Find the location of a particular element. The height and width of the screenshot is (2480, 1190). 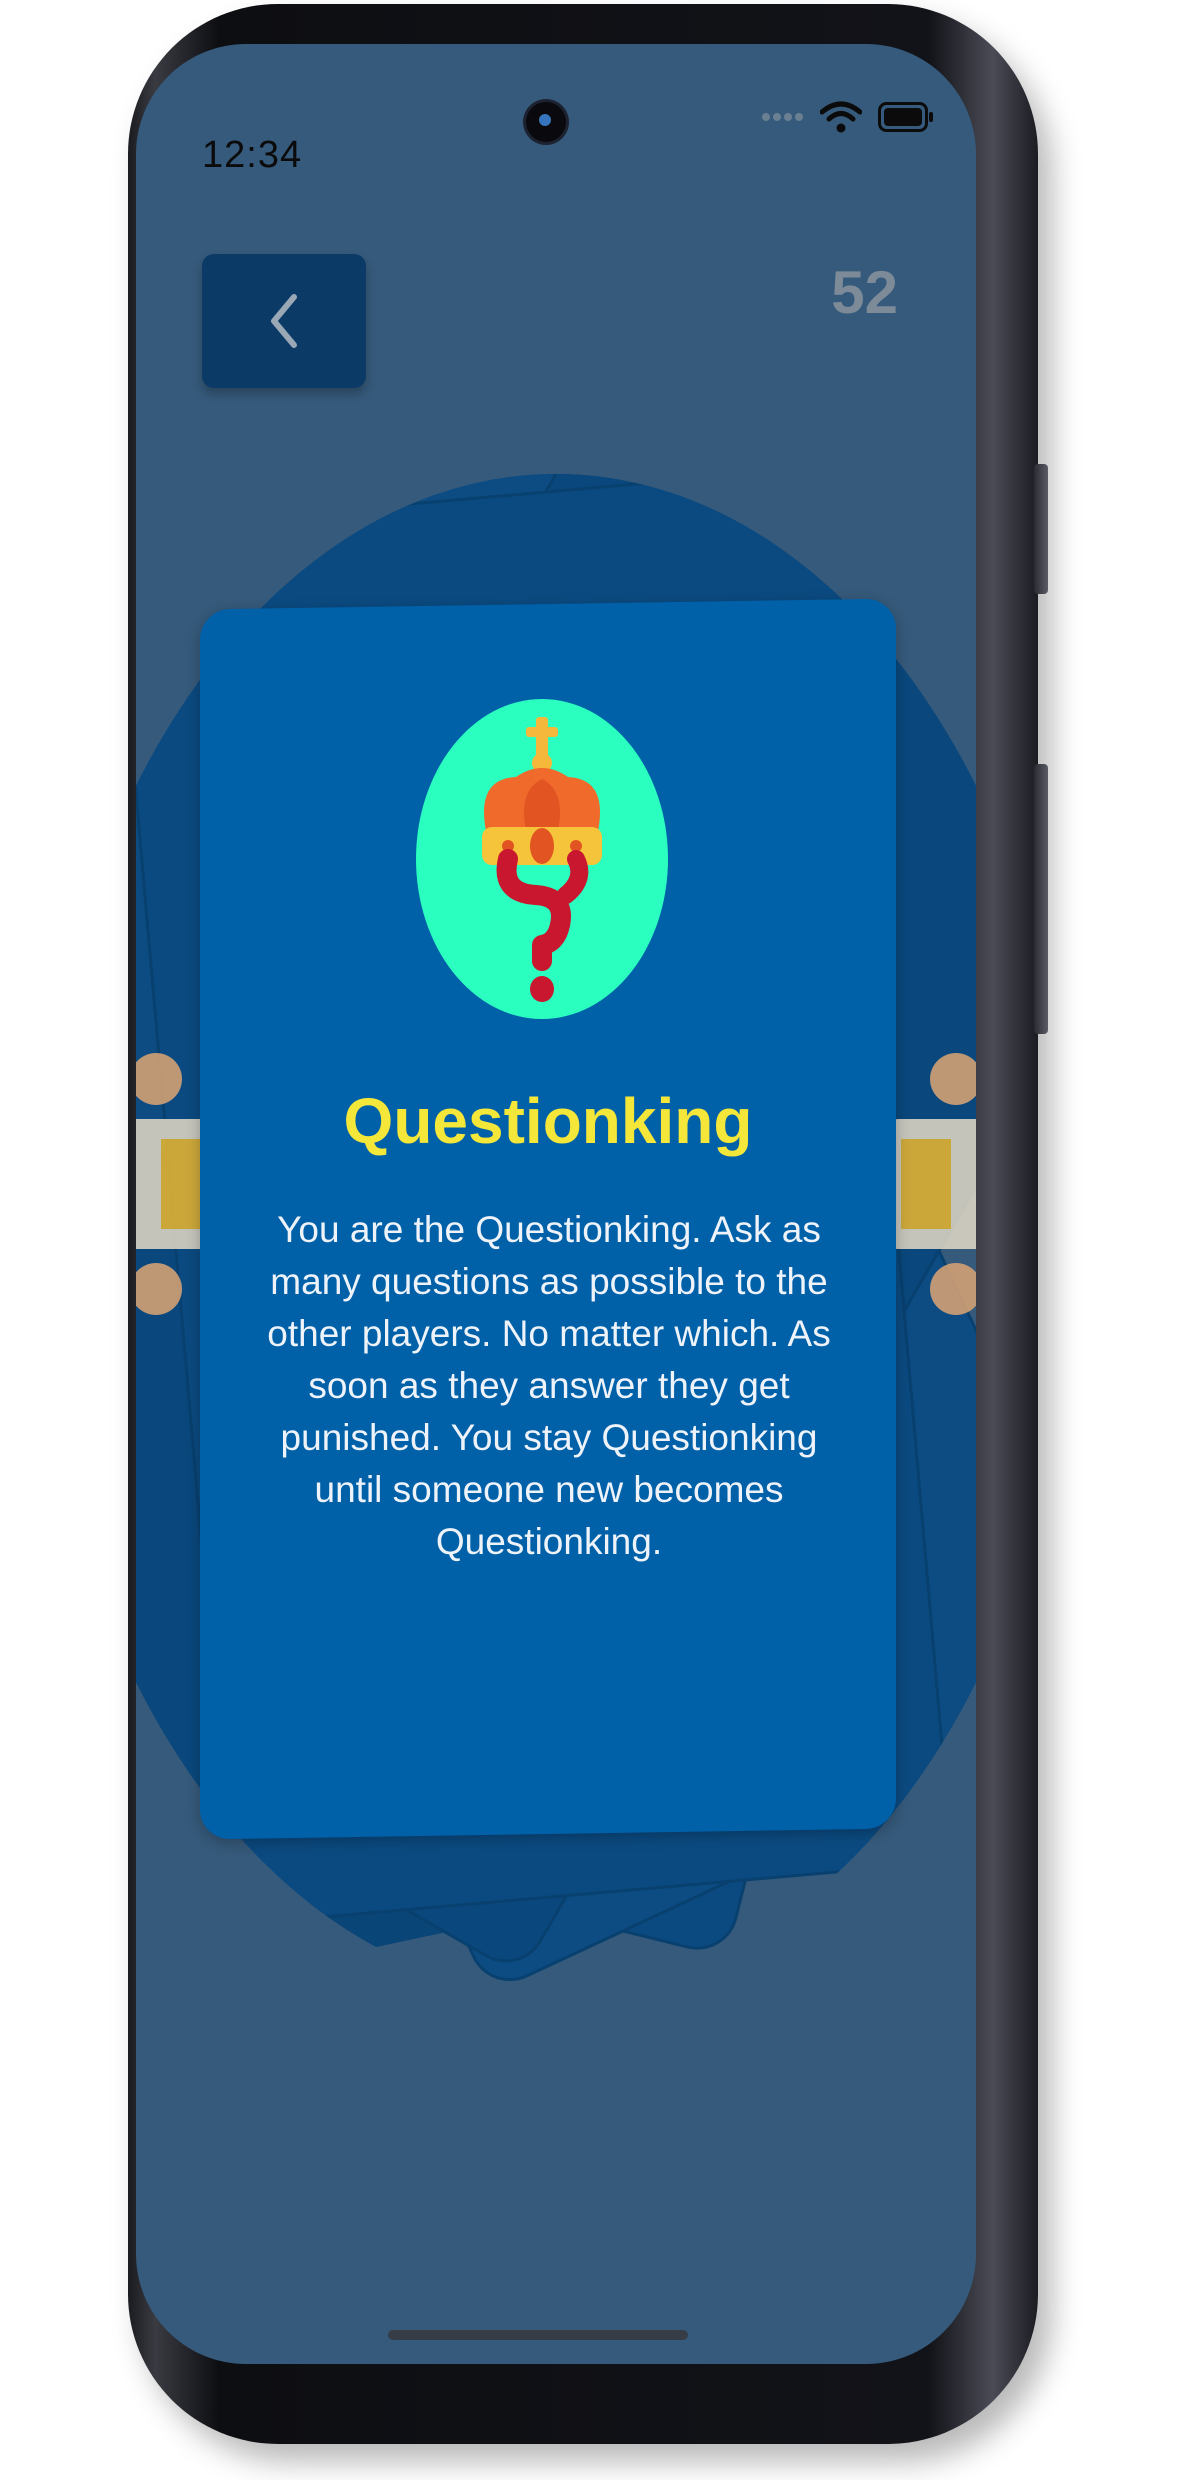

crowned-question-mark-icon is located at coordinates (542, 859).